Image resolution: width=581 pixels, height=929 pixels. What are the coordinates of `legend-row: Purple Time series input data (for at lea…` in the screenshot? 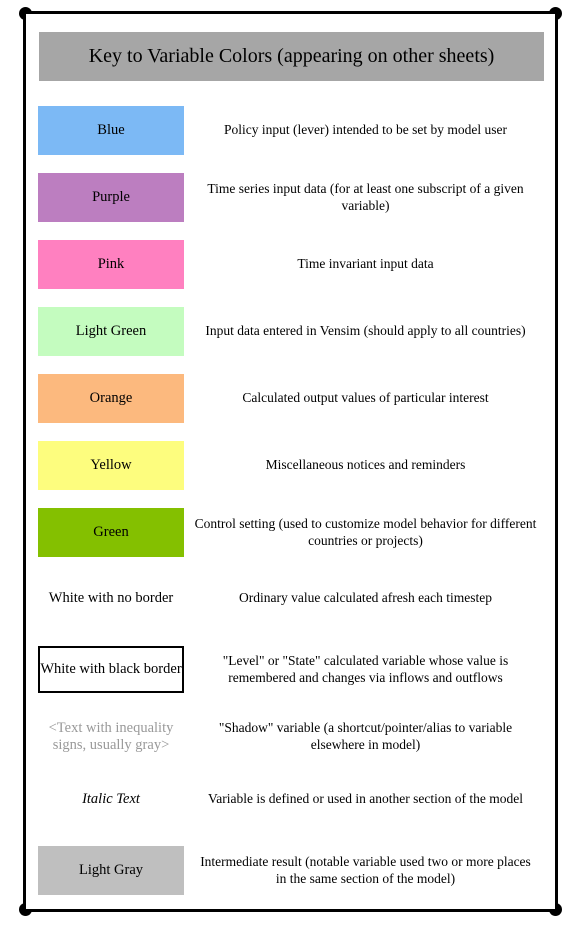 It's located at (290, 197).